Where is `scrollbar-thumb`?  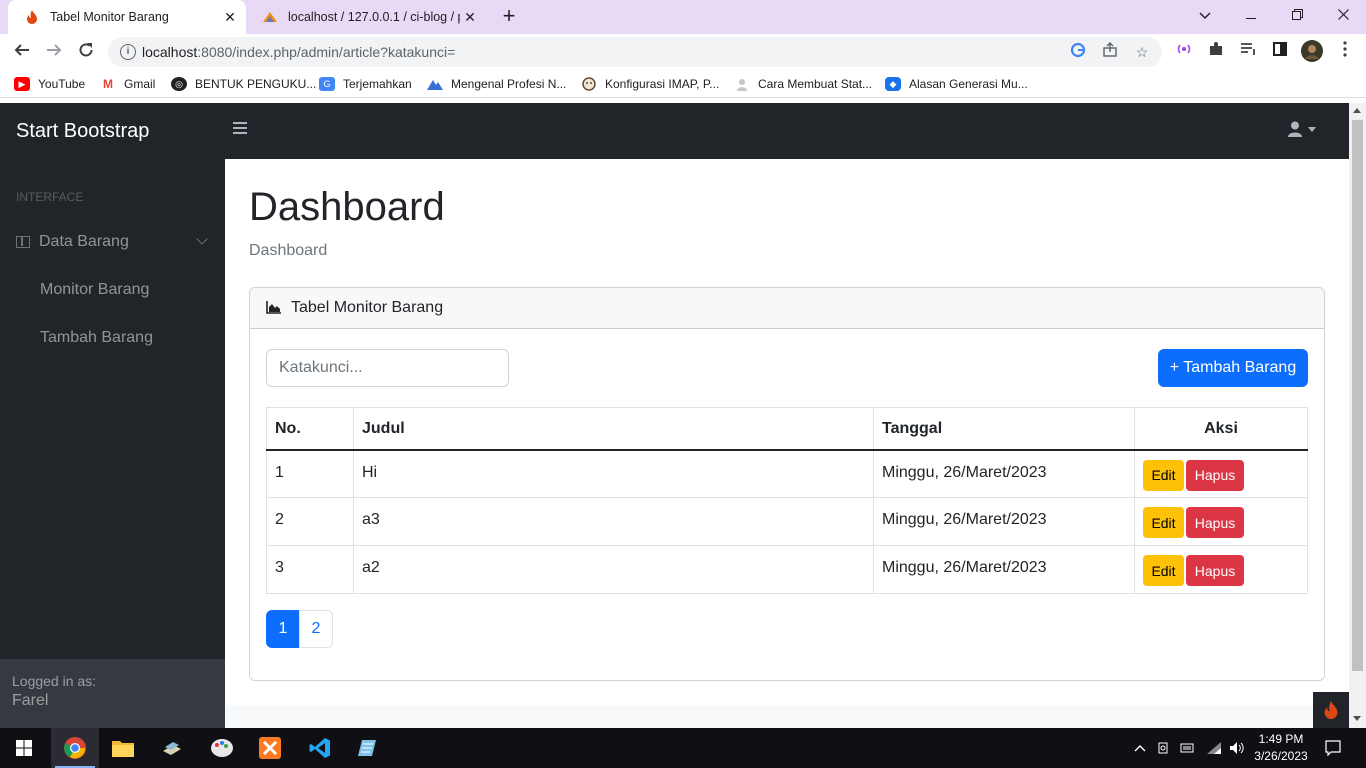 scrollbar-thumb is located at coordinates (1357, 395).